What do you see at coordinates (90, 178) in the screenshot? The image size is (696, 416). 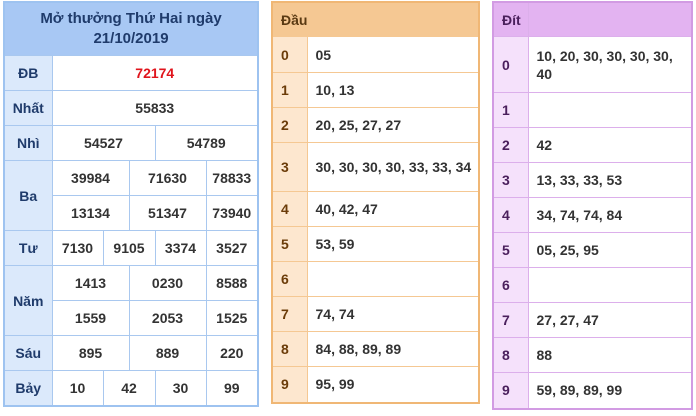 I see `prize-ba-value: 39984` at bounding box center [90, 178].